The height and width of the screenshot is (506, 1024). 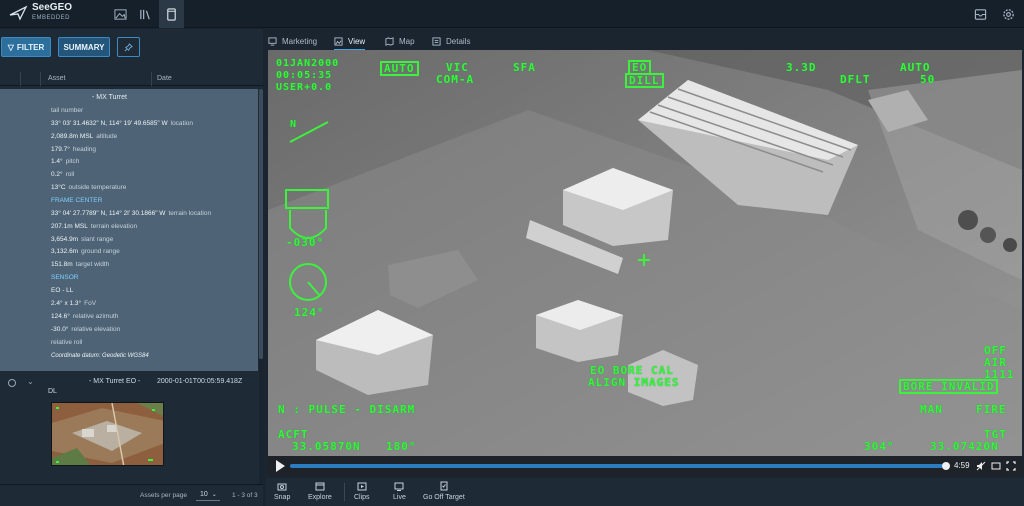 What do you see at coordinates (292, 41) in the screenshot?
I see `tab-marketing: Marketing` at bounding box center [292, 41].